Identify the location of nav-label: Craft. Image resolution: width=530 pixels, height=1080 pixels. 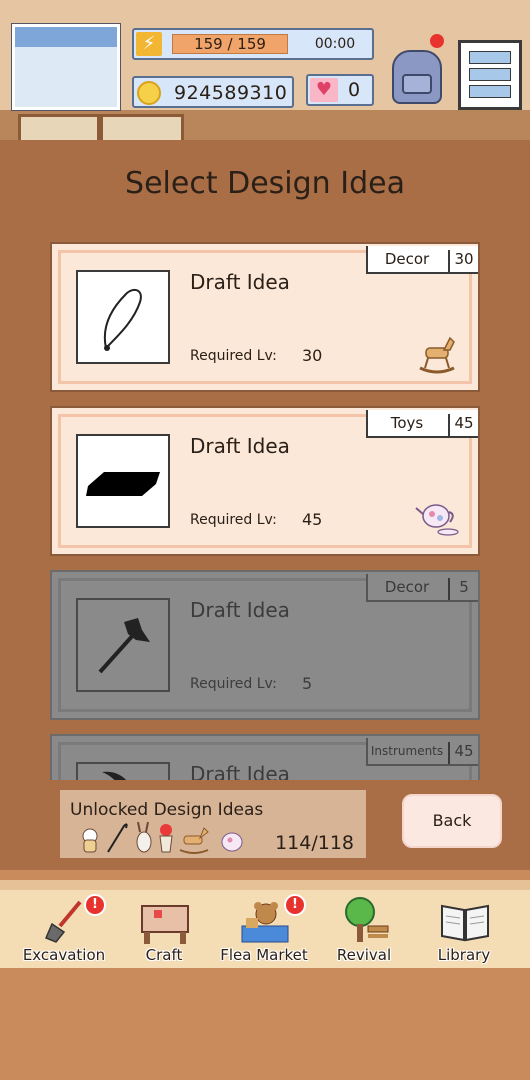
(164, 955).